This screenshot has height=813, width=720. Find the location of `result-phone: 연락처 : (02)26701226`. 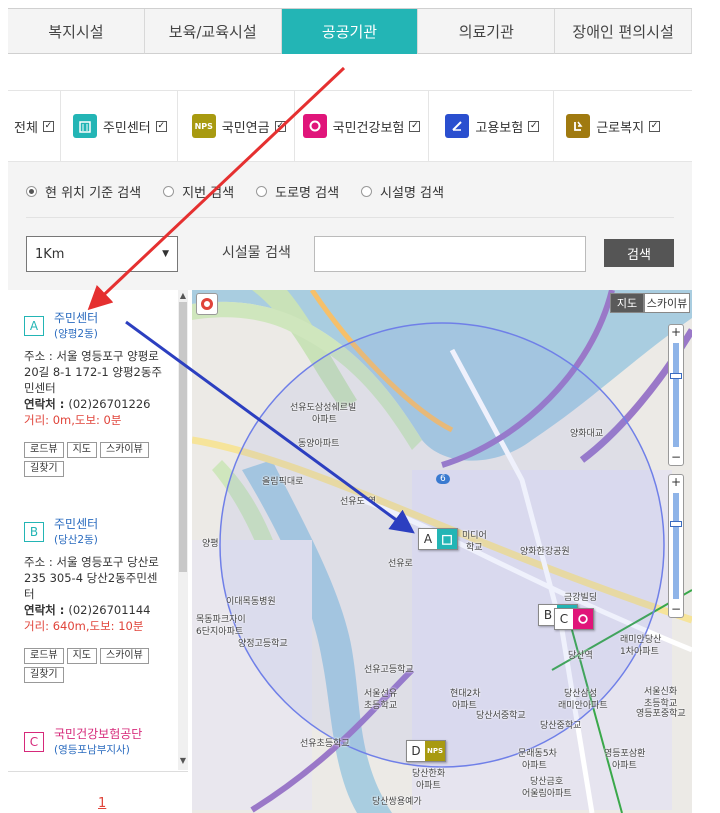

result-phone: 연락처 : (02)26701226 is located at coordinates (87, 404).